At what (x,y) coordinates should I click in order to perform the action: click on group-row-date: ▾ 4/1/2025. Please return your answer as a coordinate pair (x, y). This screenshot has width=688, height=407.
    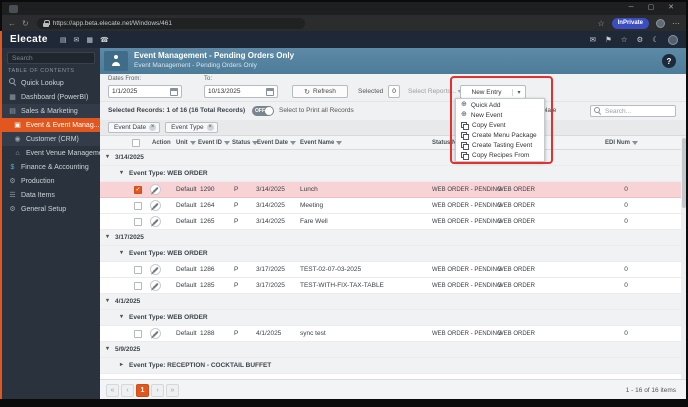
    Looking at the image, I should click on (390, 302).